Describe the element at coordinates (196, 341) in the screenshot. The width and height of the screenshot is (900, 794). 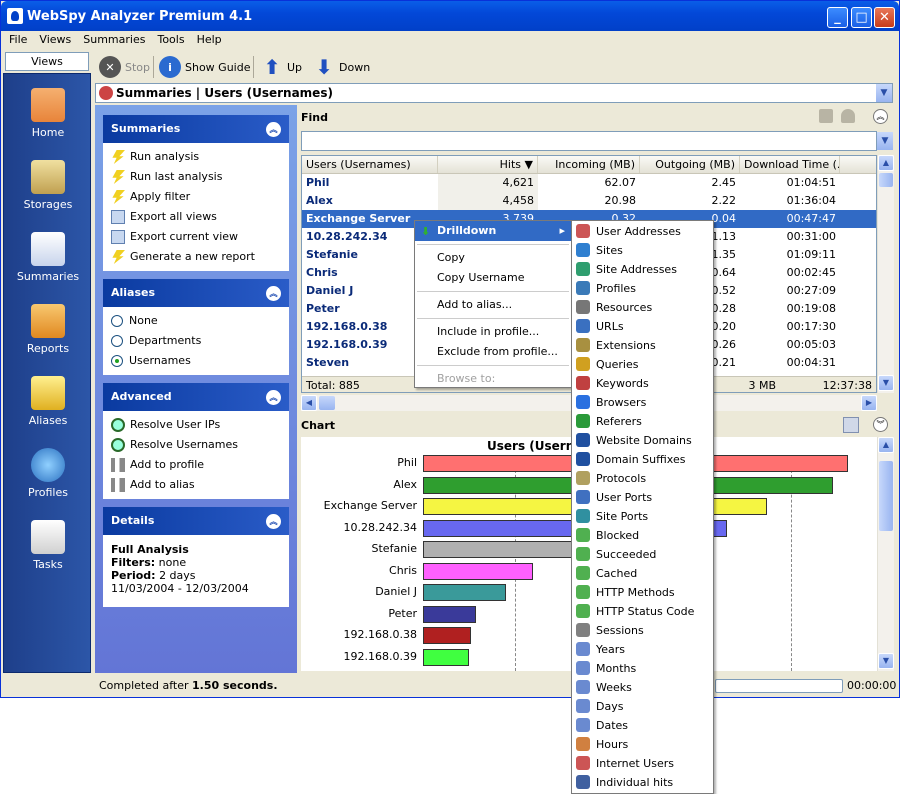
I see `alias-option-departments: Departments` at that location.